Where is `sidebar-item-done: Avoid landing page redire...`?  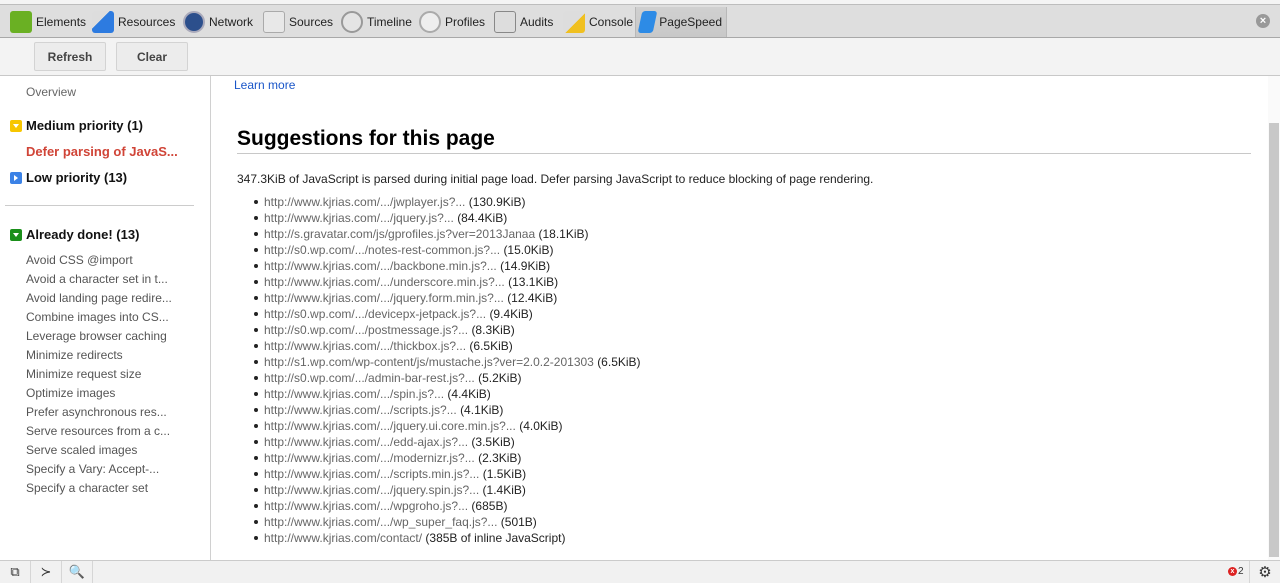 sidebar-item-done: Avoid landing page redire... is located at coordinates (99, 298).